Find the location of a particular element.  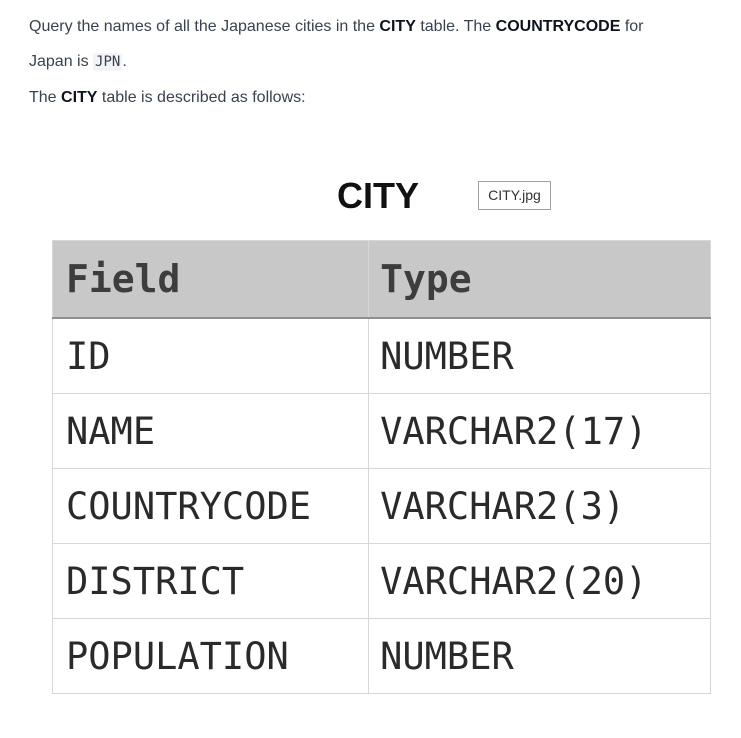

country-code-inline: JPN is located at coordinates (108, 62).